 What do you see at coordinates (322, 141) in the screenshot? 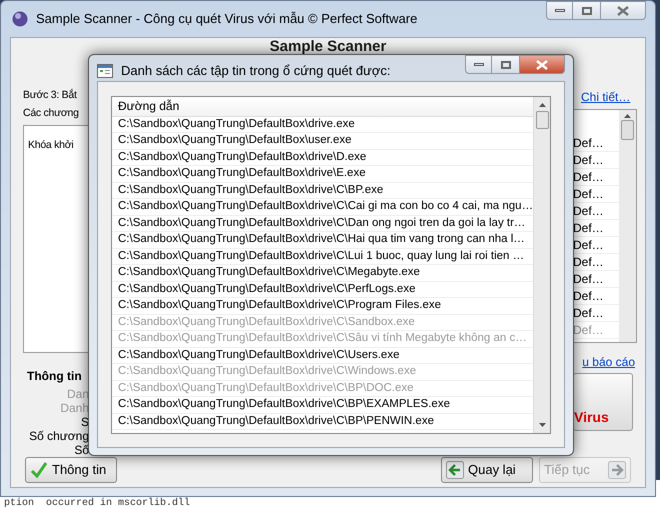
I see `file-path-row: C:\Sandbox\QuangTrung\DefaultBox\user.exe` at bounding box center [322, 141].